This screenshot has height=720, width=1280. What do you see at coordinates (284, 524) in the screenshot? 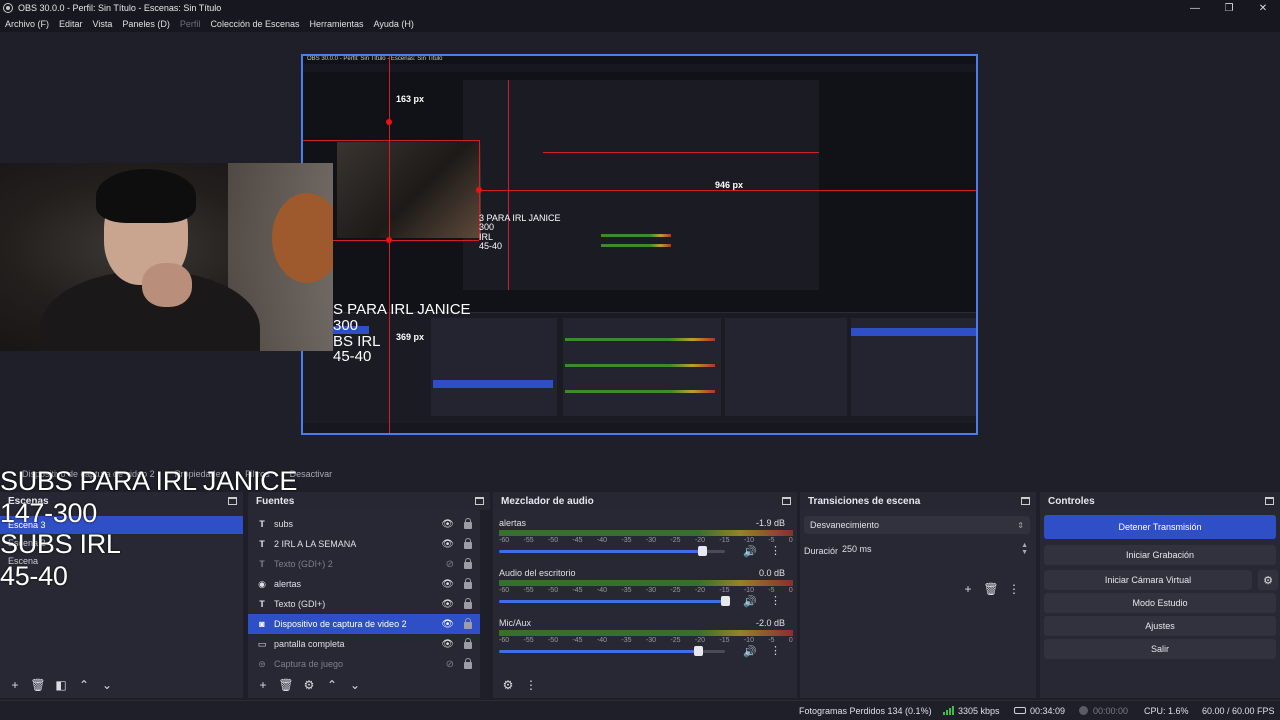
I see `source-label: subs` at bounding box center [284, 524].